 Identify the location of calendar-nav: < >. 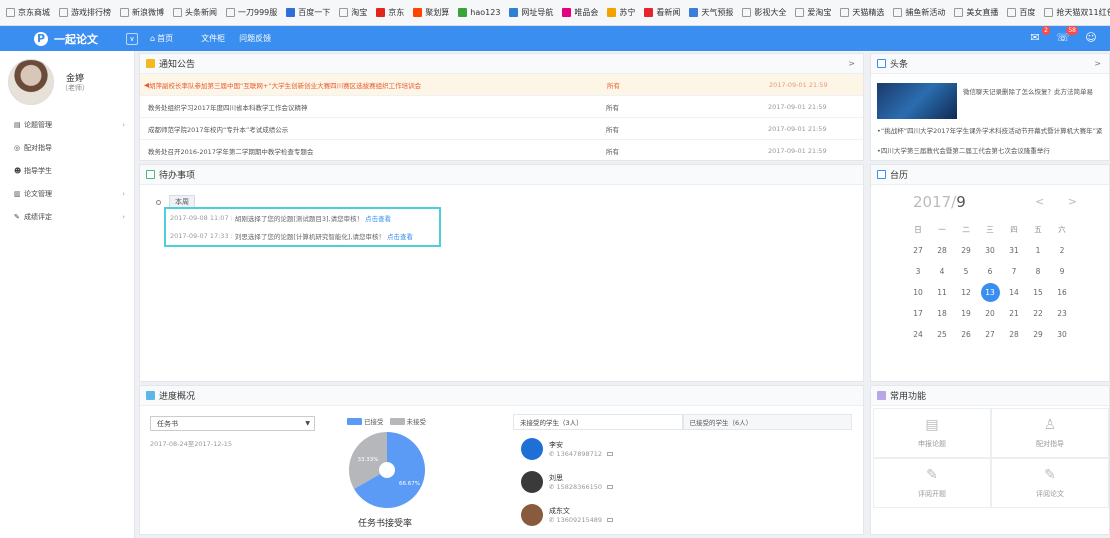
(1061, 201).